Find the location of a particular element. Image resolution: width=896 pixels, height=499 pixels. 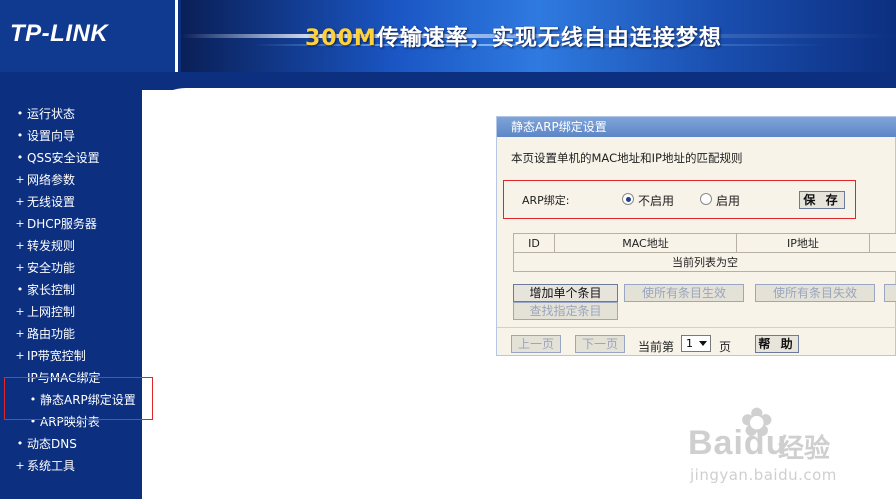

prev-page-button: 上一页 is located at coordinates (536, 344).